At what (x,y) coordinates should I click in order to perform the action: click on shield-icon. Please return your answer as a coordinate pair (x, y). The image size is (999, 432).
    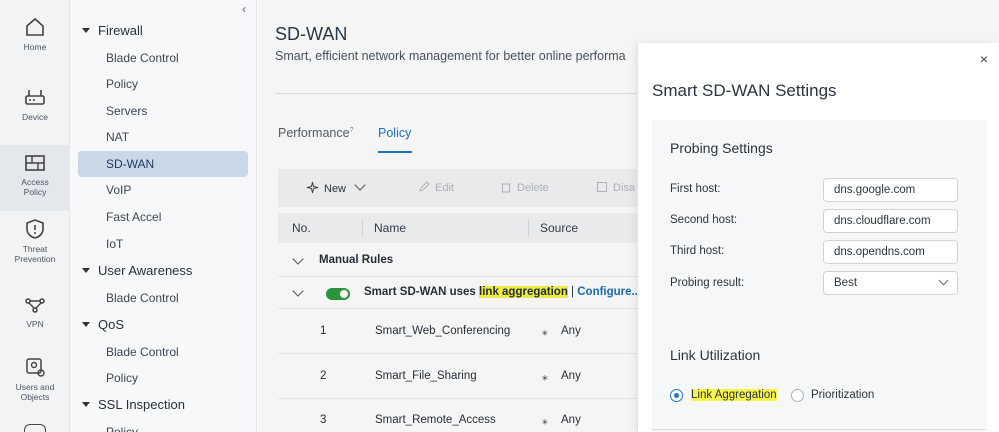
    Looking at the image, I should click on (35, 229).